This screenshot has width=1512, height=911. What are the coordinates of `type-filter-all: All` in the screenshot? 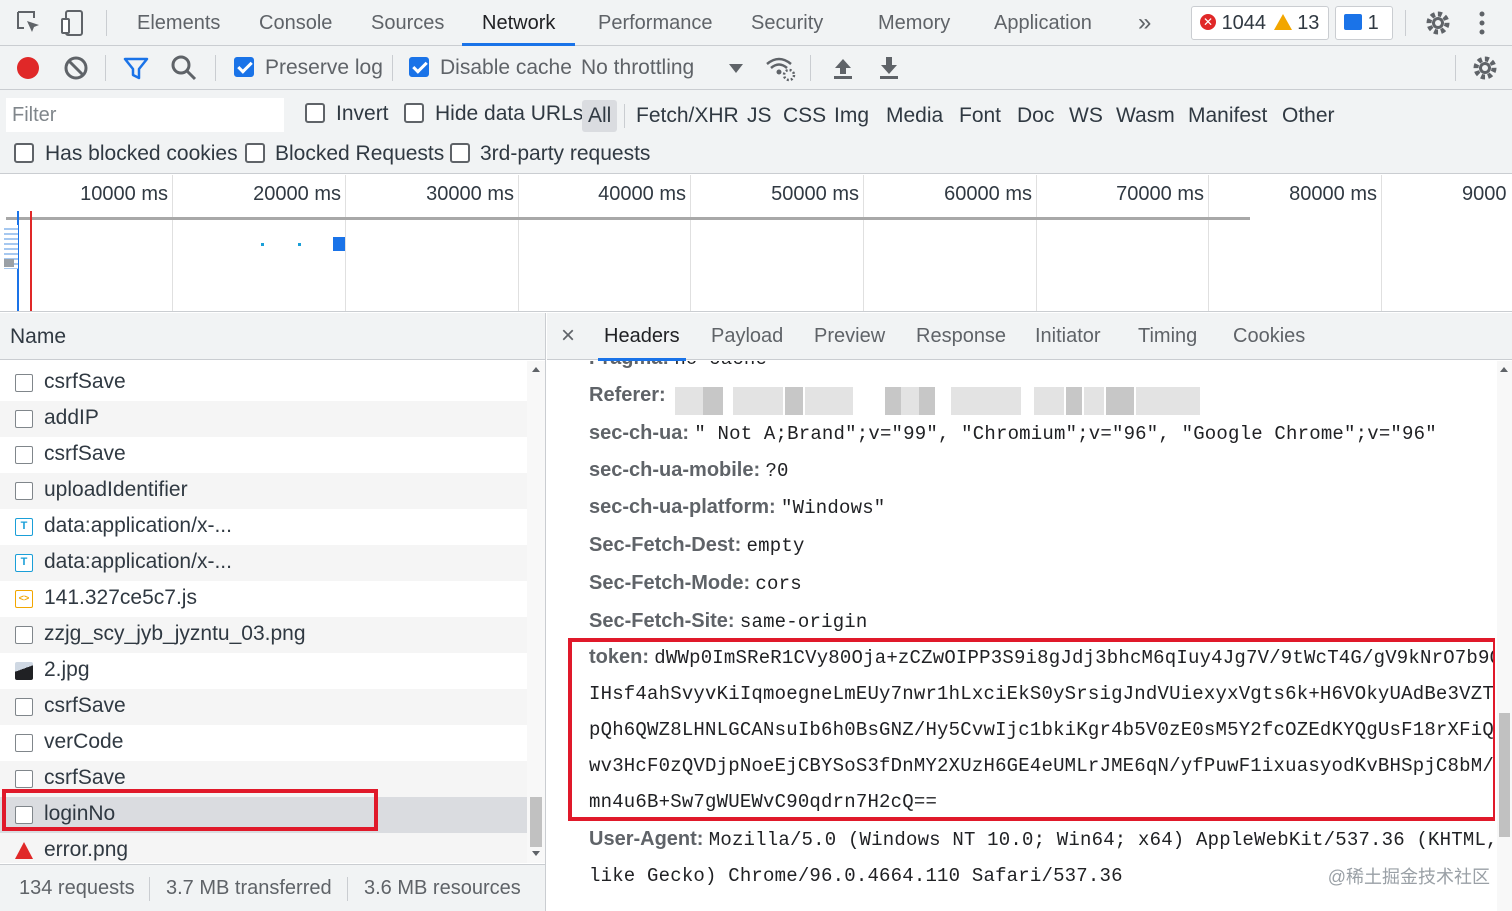 It's located at (600, 116).